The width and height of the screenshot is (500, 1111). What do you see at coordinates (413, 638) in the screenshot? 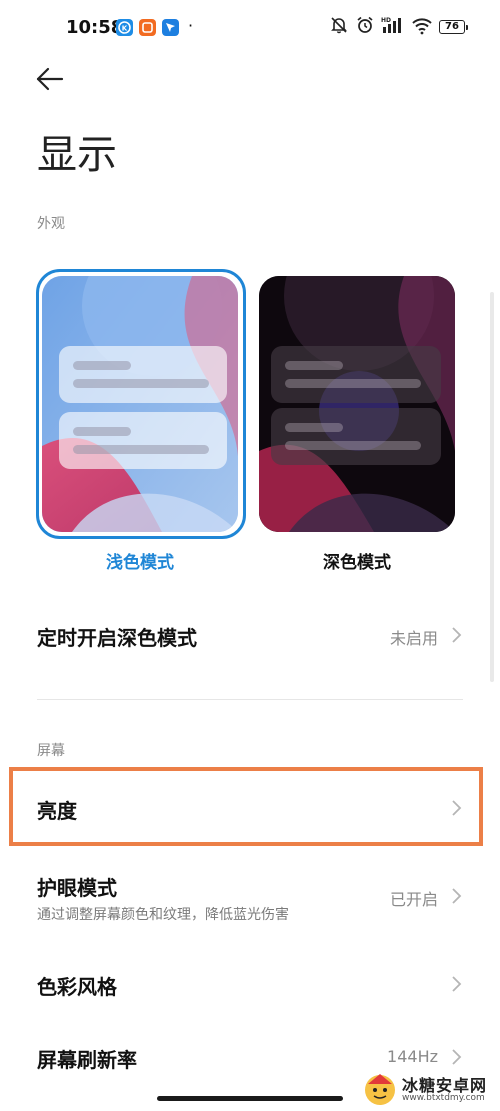
I see `schedule-dark-mode-value: 未启用` at bounding box center [413, 638].